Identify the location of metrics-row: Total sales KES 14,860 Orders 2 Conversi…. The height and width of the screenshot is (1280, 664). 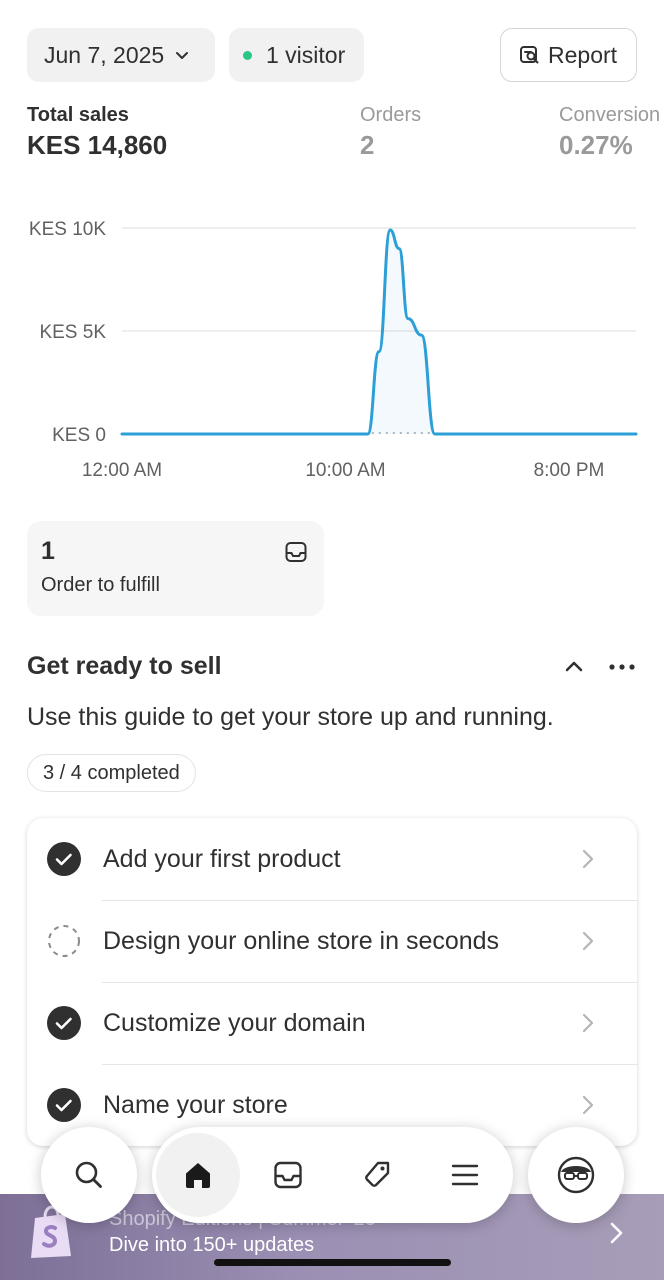
(345, 134).